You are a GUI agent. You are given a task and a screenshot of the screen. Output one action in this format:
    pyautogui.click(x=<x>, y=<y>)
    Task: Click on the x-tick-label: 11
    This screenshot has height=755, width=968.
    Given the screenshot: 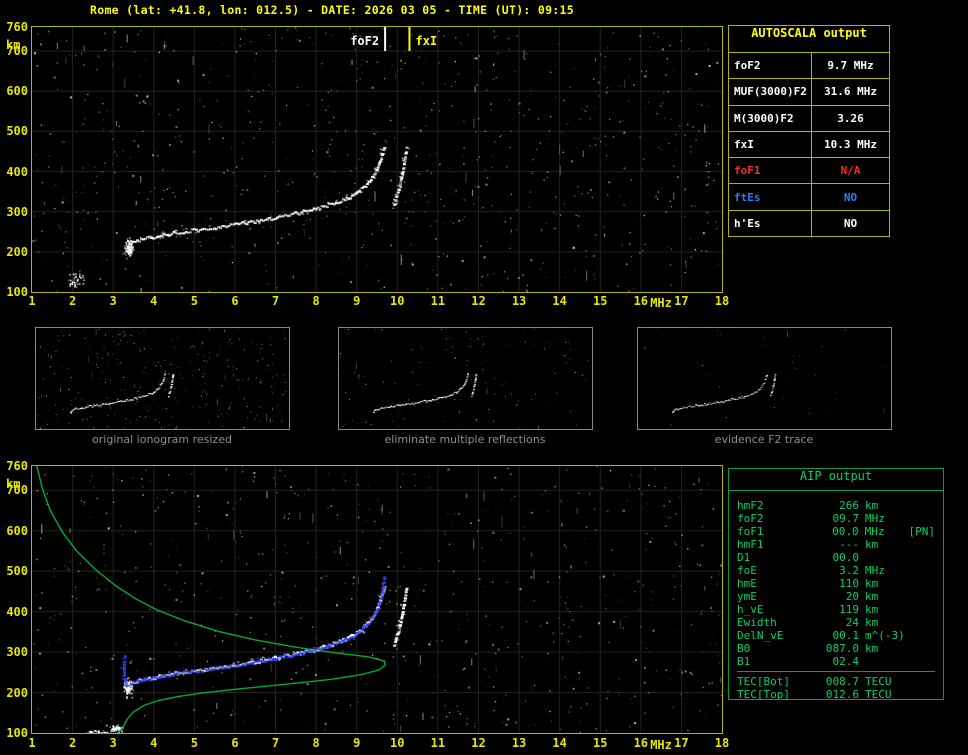 What is the action you would take?
    pyautogui.click(x=438, y=301)
    